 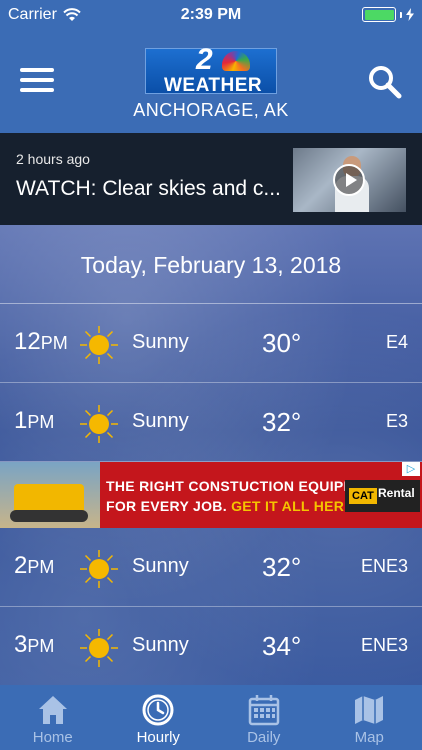 What do you see at coordinates (401, 14) in the screenshot?
I see `battery-tip` at bounding box center [401, 14].